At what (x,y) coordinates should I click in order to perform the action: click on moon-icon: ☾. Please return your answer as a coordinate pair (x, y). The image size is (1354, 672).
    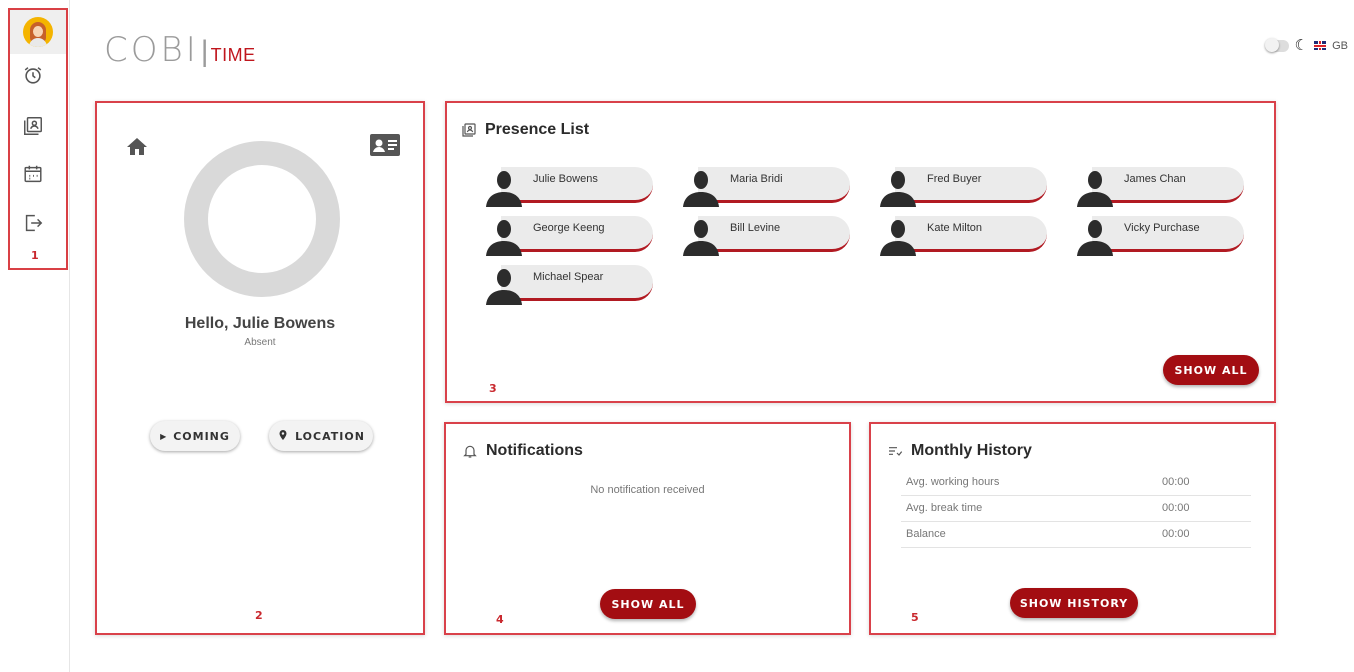
    Looking at the image, I should click on (1301, 45).